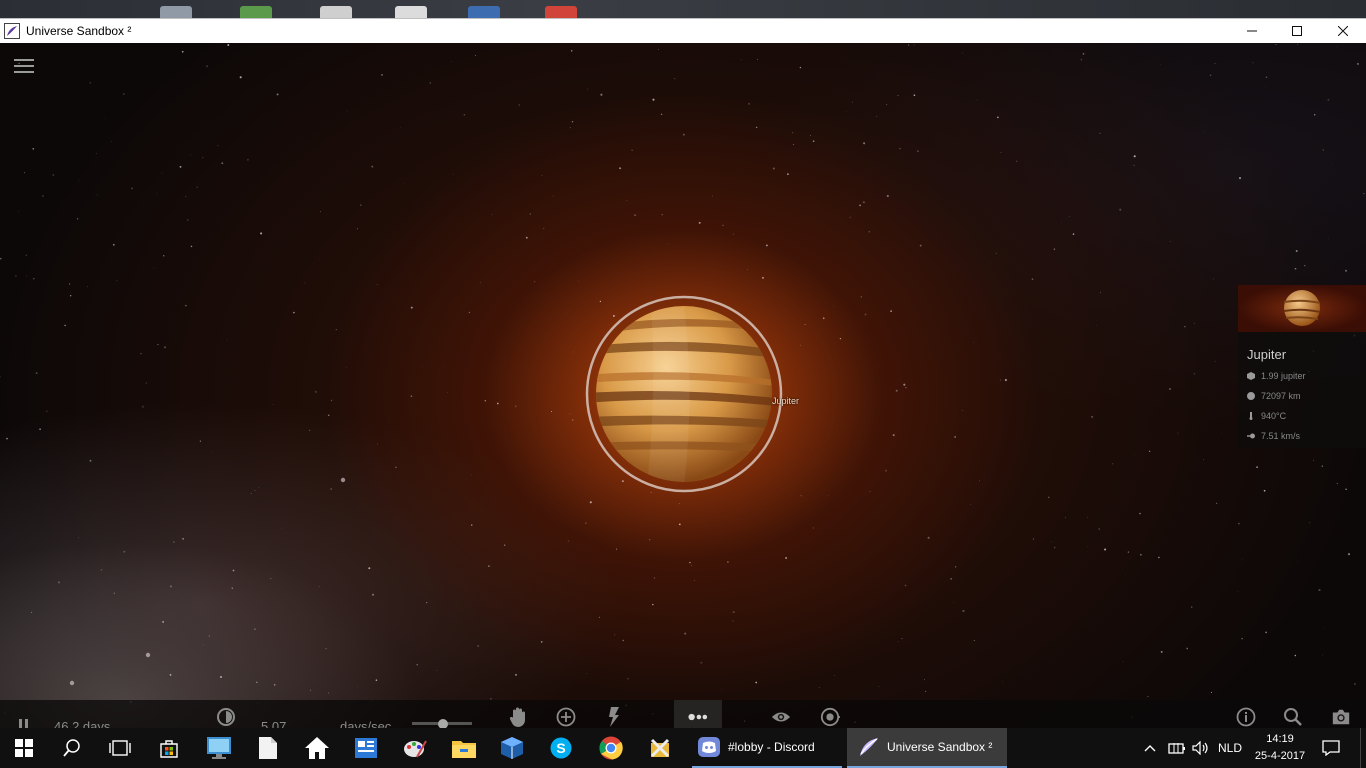 The width and height of the screenshot is (1366, 768). I want to click on mass-icon, so click(1251, 376).